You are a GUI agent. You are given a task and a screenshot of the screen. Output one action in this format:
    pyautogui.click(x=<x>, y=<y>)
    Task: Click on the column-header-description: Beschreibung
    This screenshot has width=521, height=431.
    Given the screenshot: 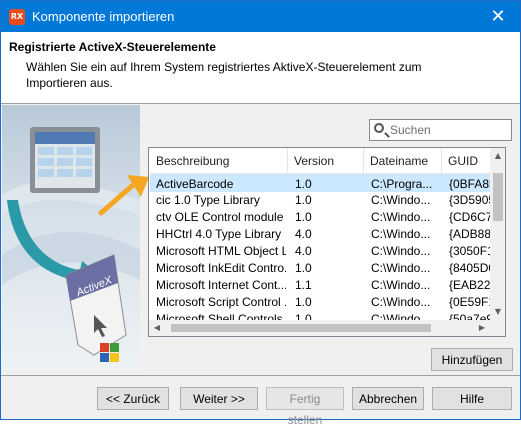 What is the action you would take?
    pyautogui.click(x=192, y=161)
    